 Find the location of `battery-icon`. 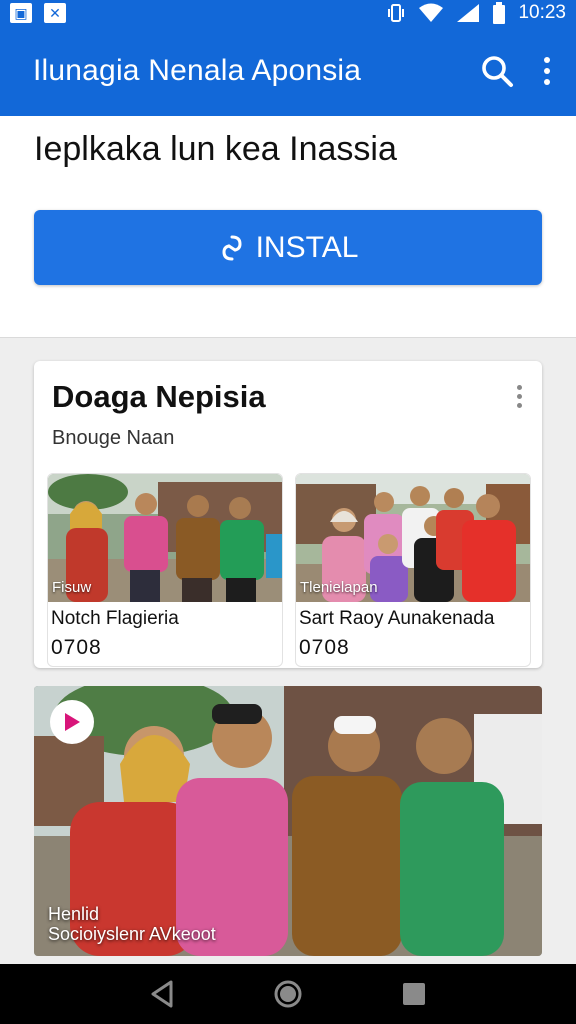

battery-icon is located at coordinates (499, 13).